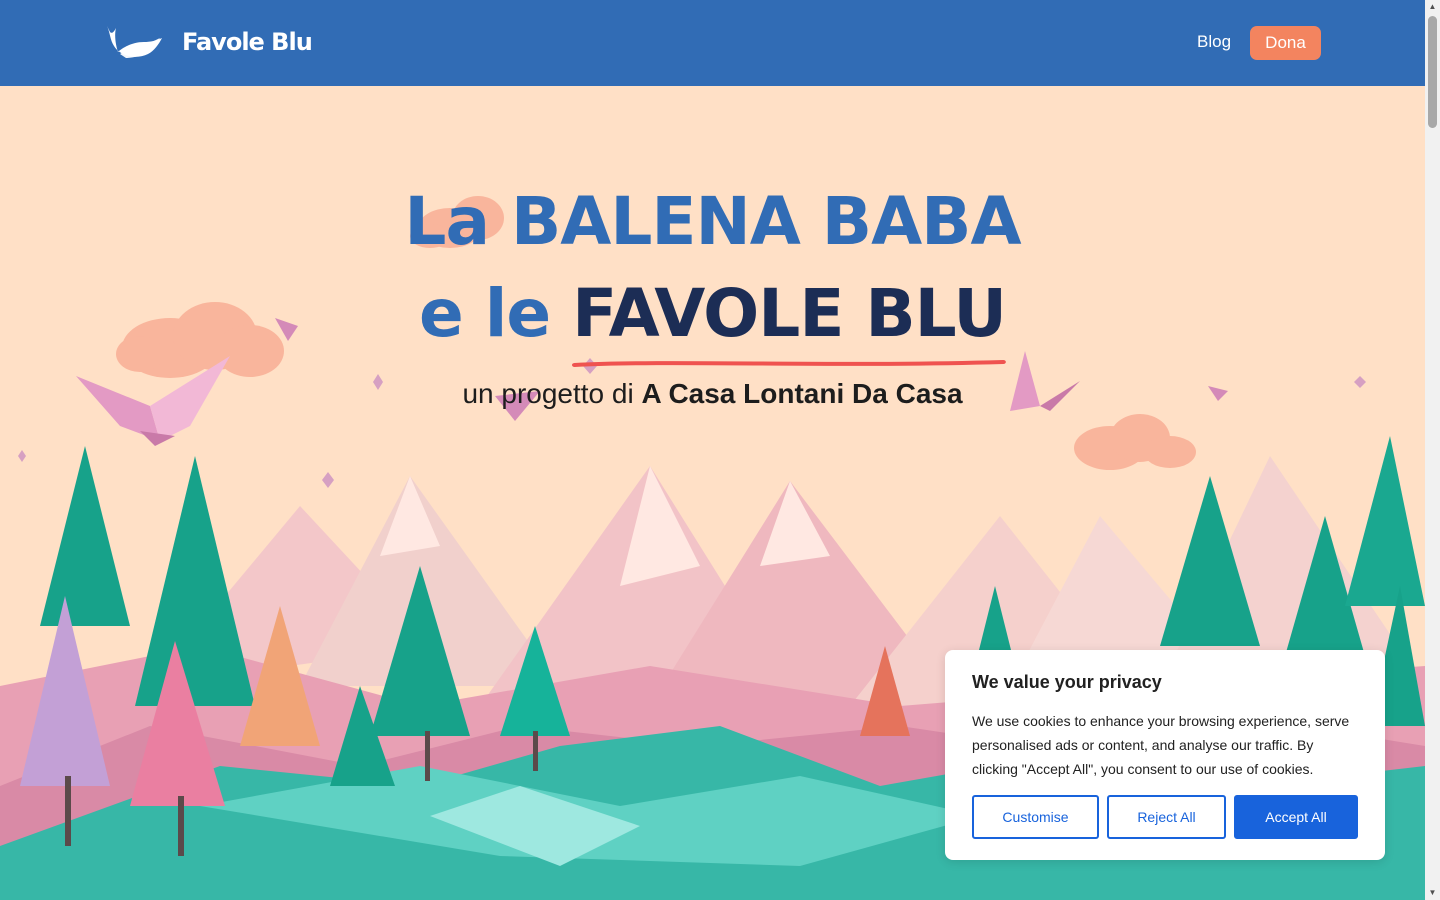 Image resolution: width=1440 pixels, height=900 pixels. What do you see at coordinates (1285, 43) in the screenshot?
I see `donate-button: Dona` at bounding box center [1285, 43].